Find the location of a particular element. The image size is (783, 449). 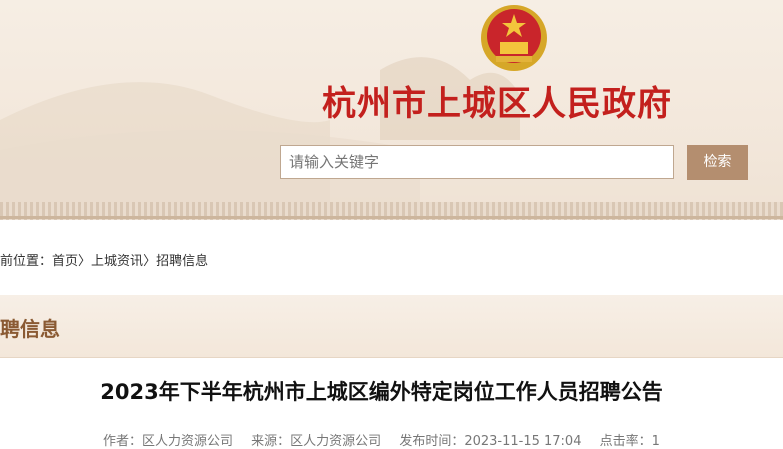

article-source: 来源：区人力资源公司 is located at coordinates (316, 441).